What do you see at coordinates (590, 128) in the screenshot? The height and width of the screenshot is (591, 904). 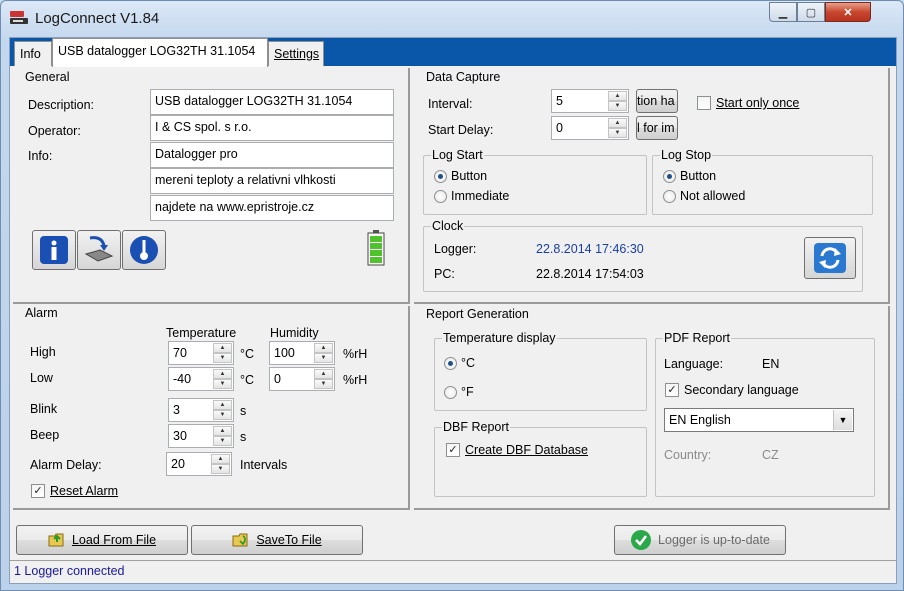 I see `start-delay-stepper: 0 ▲ ▼` at bounding box center [590, 128].